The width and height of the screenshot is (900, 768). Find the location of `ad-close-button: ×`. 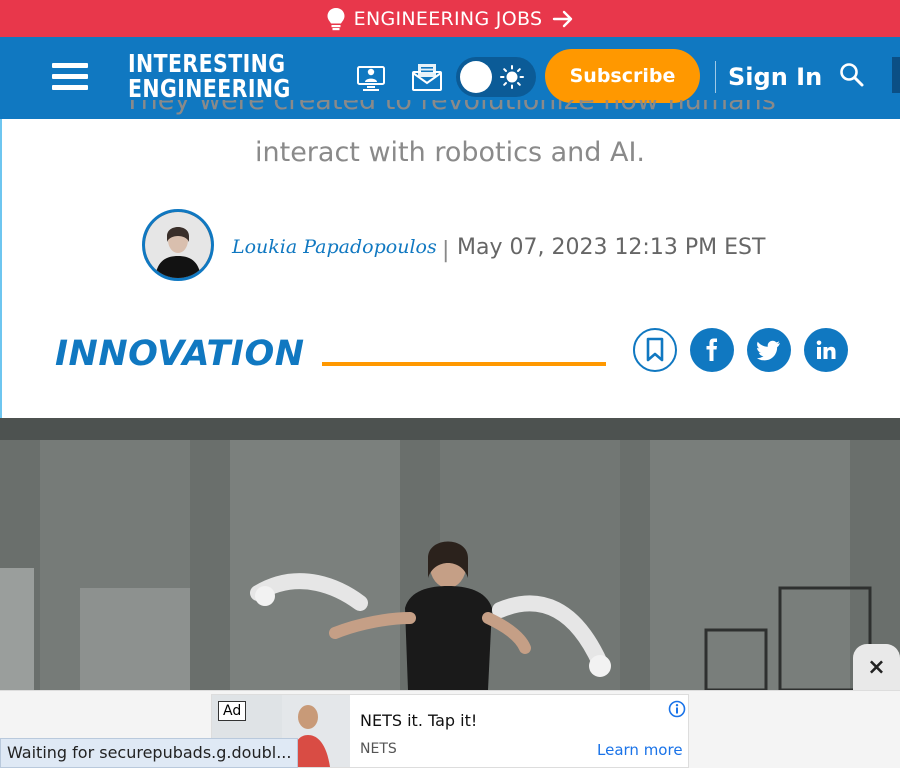

ad-close-button: × is located at coordinates (876, 667).